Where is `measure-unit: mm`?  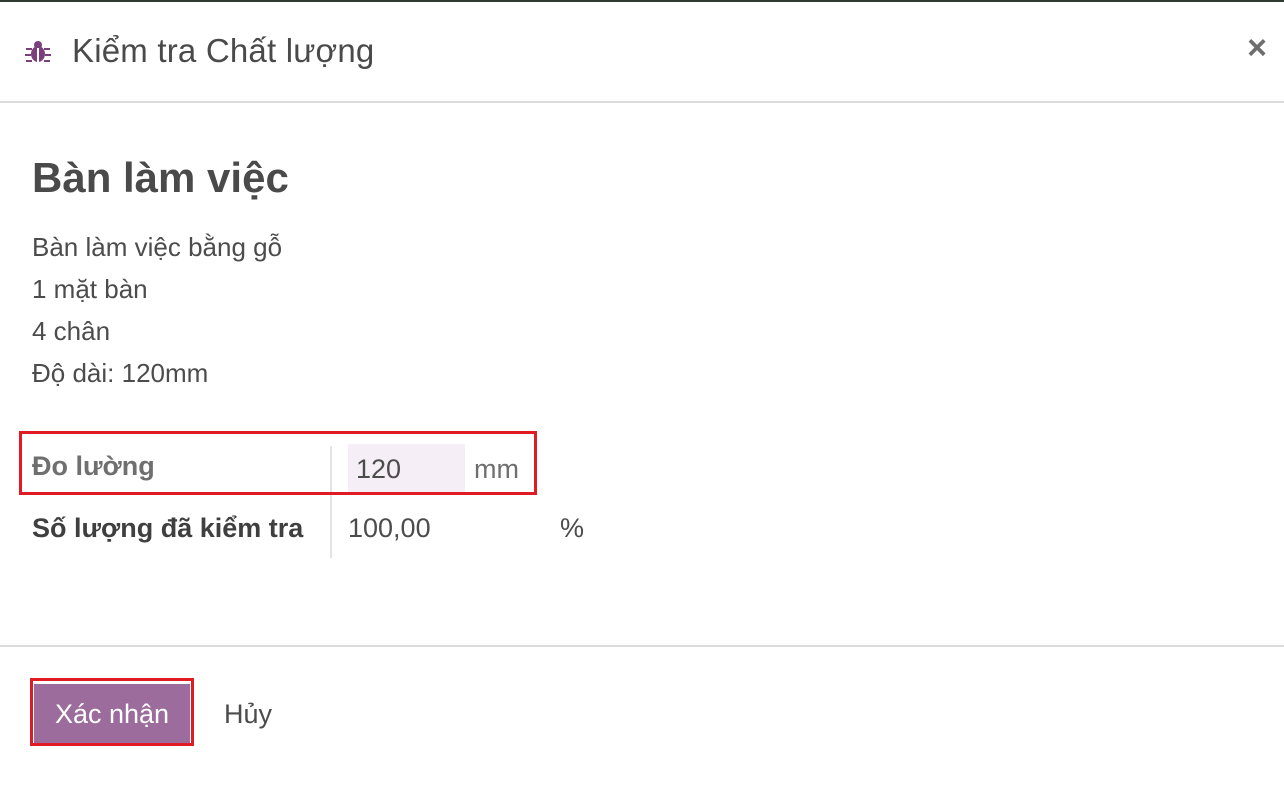 measure-unit: mm is located at coordinates (496, 469).